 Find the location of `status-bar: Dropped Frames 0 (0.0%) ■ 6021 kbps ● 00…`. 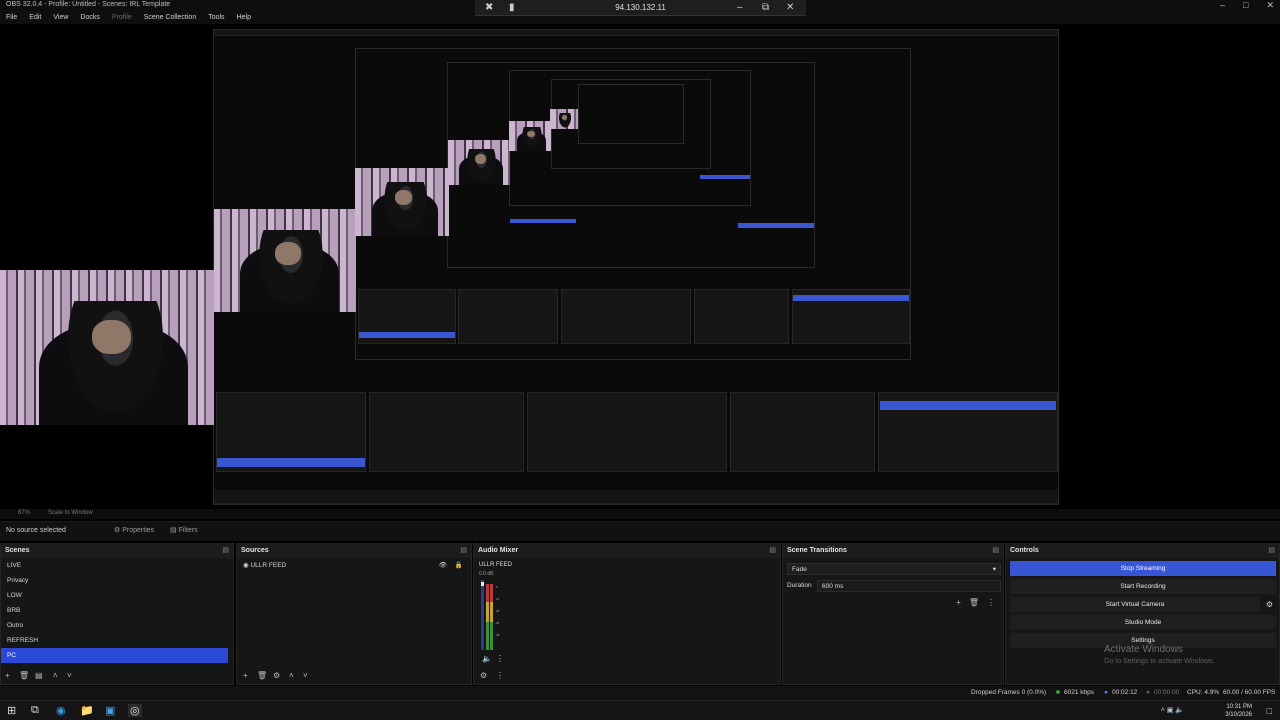

status-bar: Dropped Frames 0 (0.0%) ■ 6021 kbps ● 00… is located at coordinates (640, 693).